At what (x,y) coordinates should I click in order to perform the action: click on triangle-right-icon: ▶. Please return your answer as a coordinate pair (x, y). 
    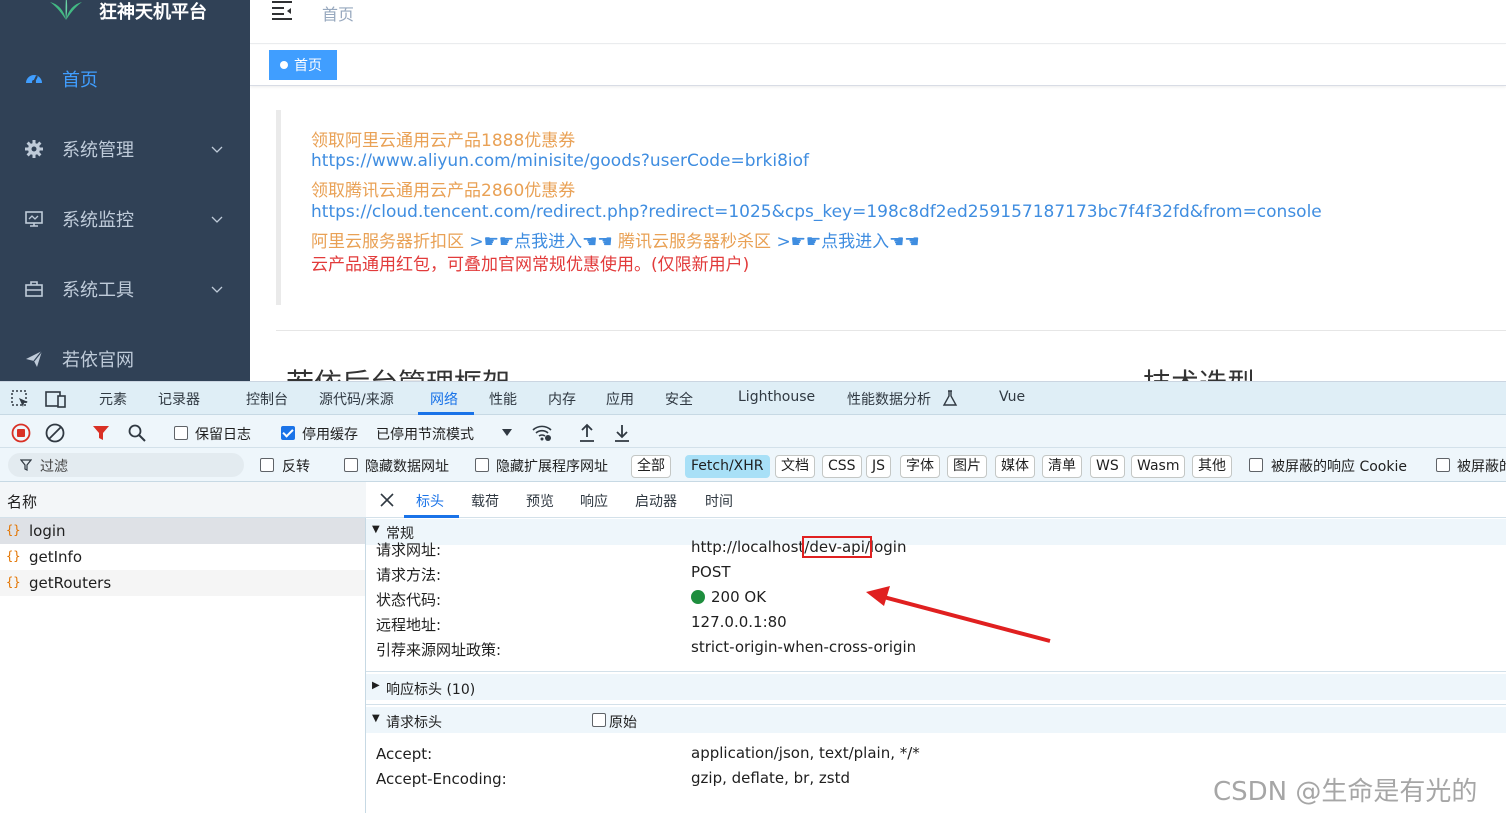
    Looking at the image, I should click on (376, 685).